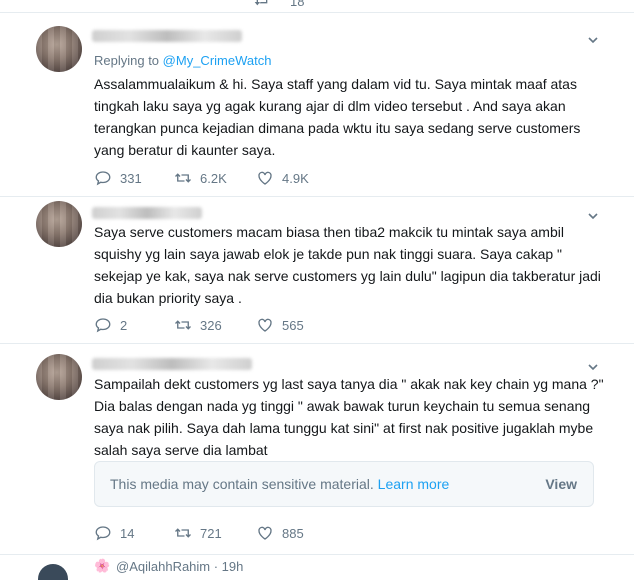 The width and height of the screenshot is (634, 580). What do you see at coordinates (561, 484) in the screenshot?
I see `view-button: View` at bounding box center [561, 484].